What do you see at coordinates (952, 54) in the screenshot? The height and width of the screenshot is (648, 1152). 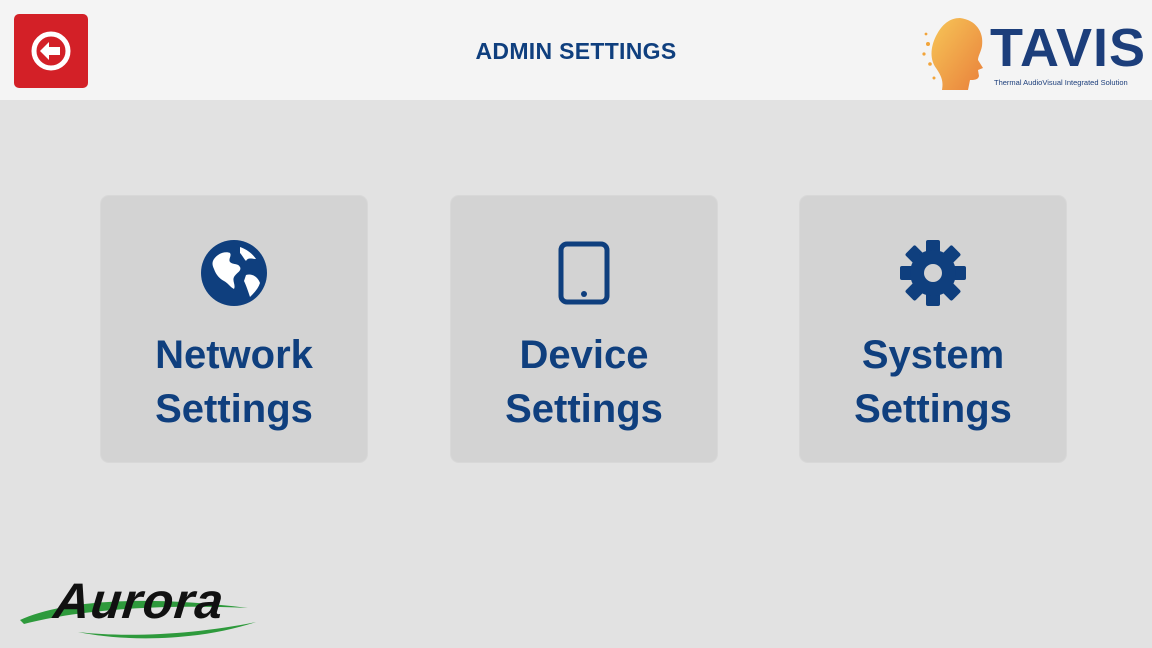 I see `head-profile-icon` at bounding box center [952, 54].